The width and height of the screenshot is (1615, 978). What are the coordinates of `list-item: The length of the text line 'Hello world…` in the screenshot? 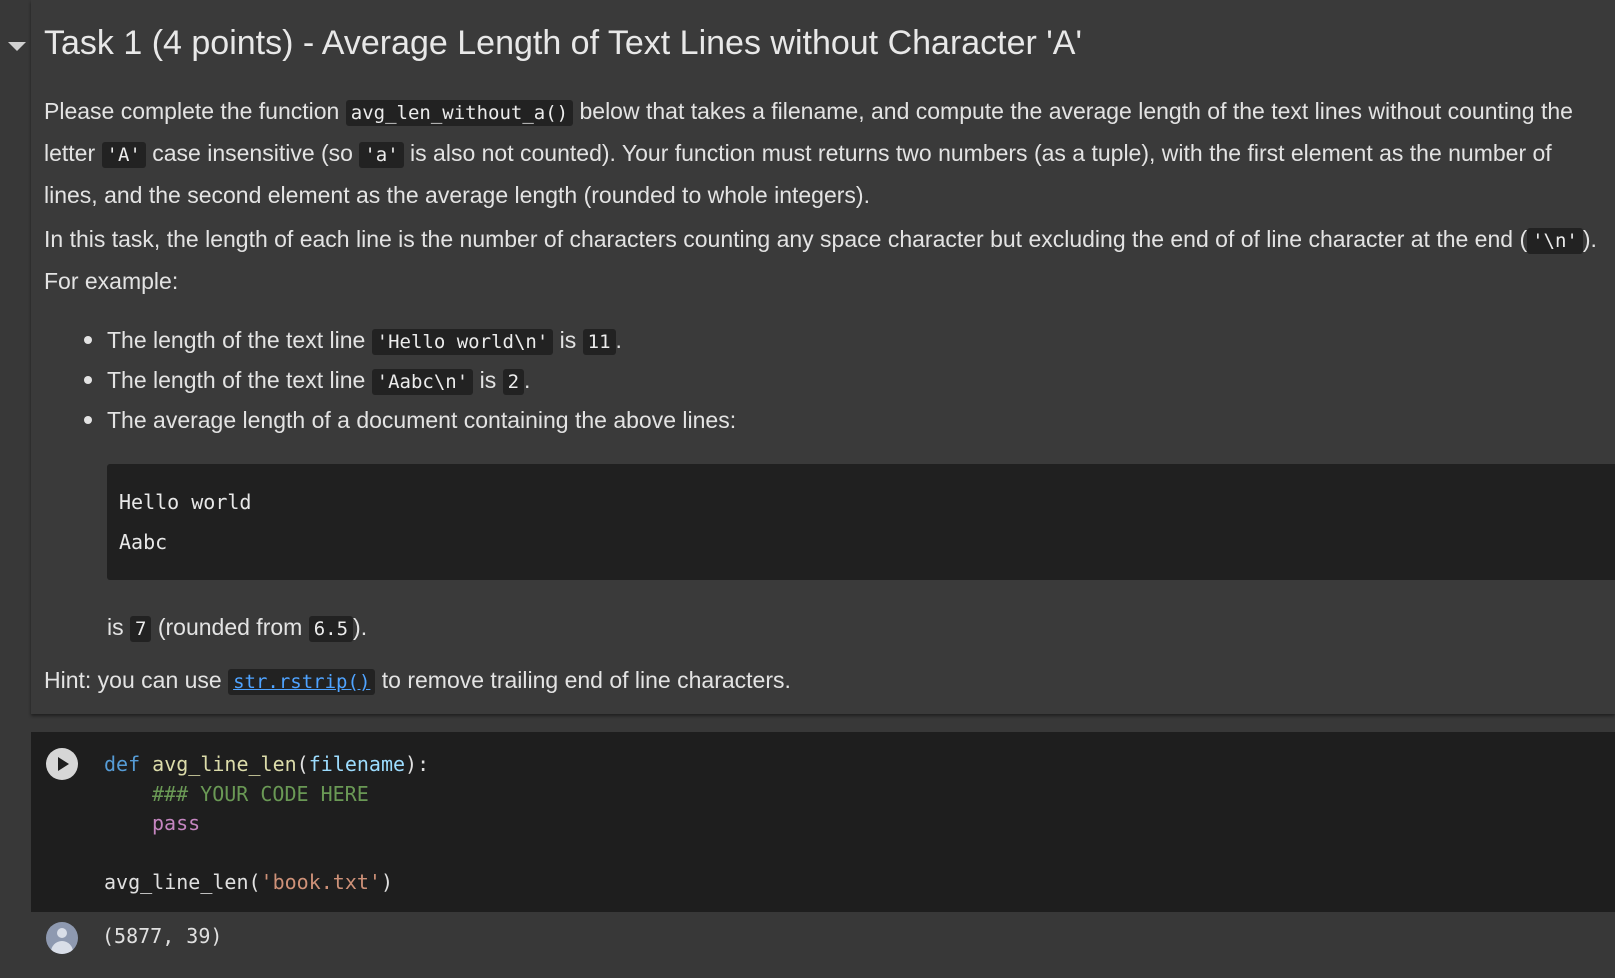 It's located at (390, 340).